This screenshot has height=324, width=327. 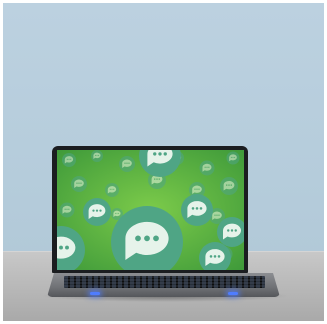 I want to click on right-blue-light, so click(x=233, y=293).